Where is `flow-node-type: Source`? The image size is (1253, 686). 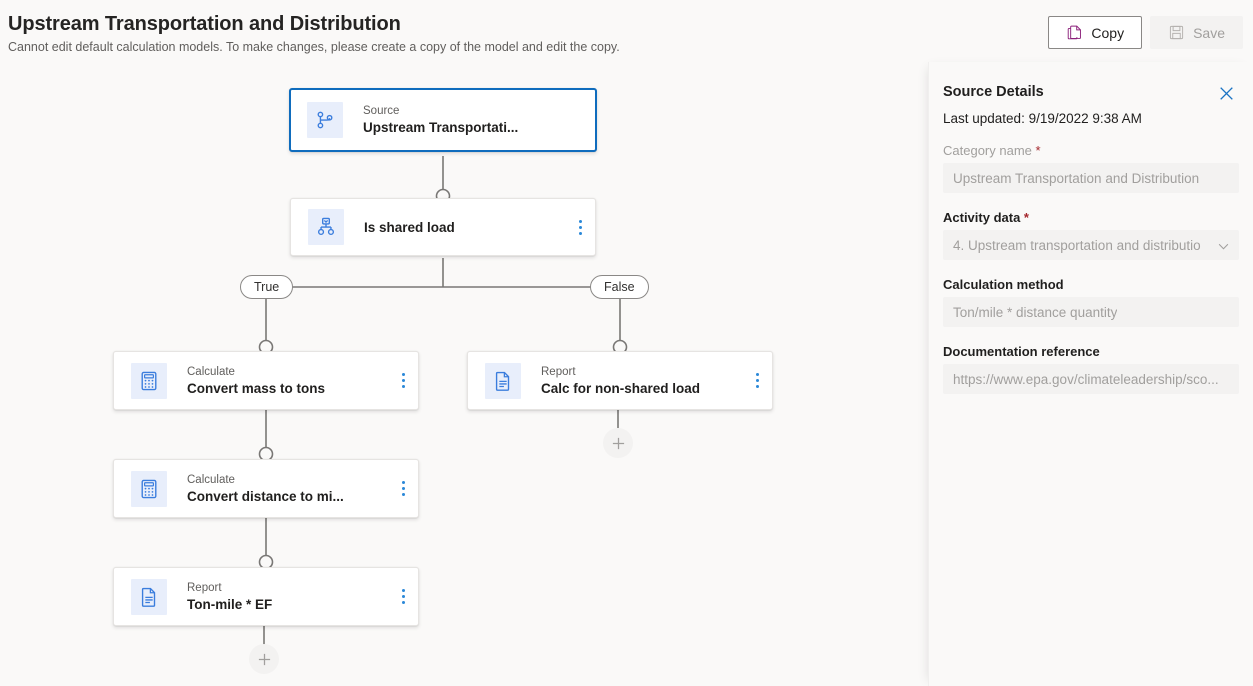
flow-node-type: Source is located at coordinates (381, 111).